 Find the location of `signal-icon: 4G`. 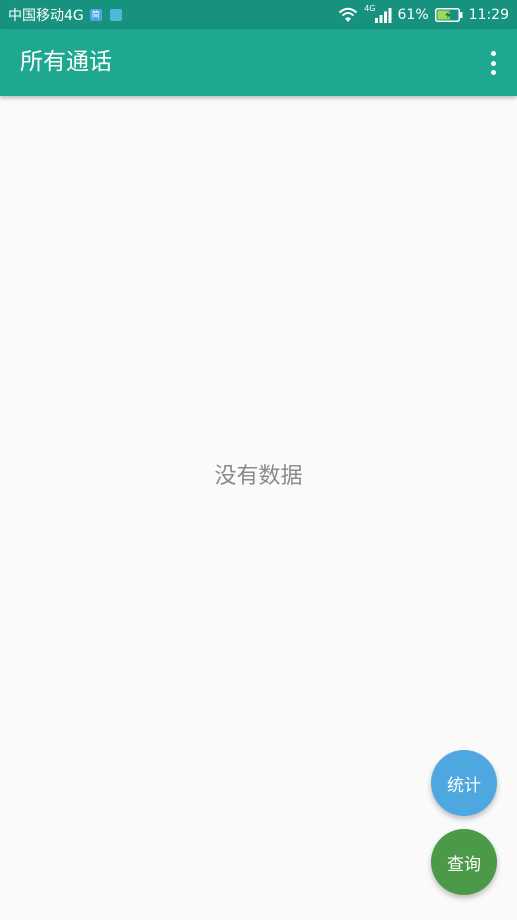

signal-icon: 4G is located at coordinates (378, 13).